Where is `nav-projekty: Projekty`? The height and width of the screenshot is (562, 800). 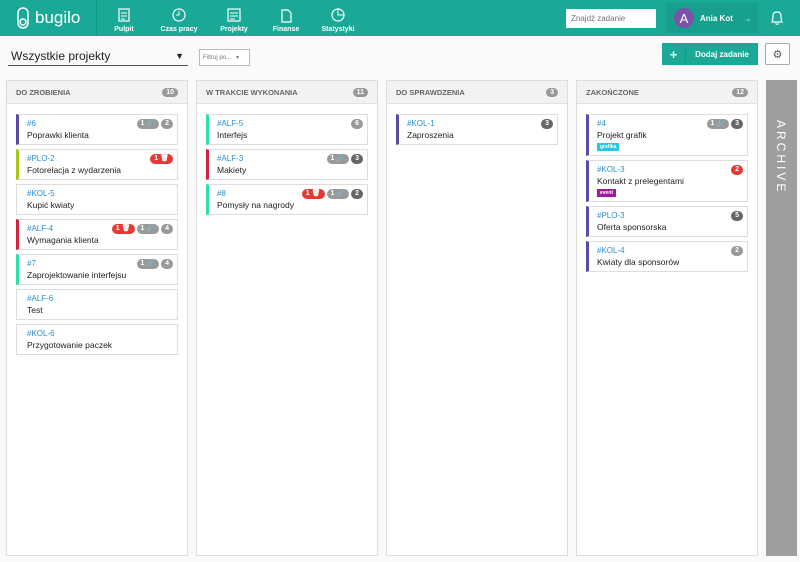 nav-projekty: Projekty is located at coordinates (234, 18).